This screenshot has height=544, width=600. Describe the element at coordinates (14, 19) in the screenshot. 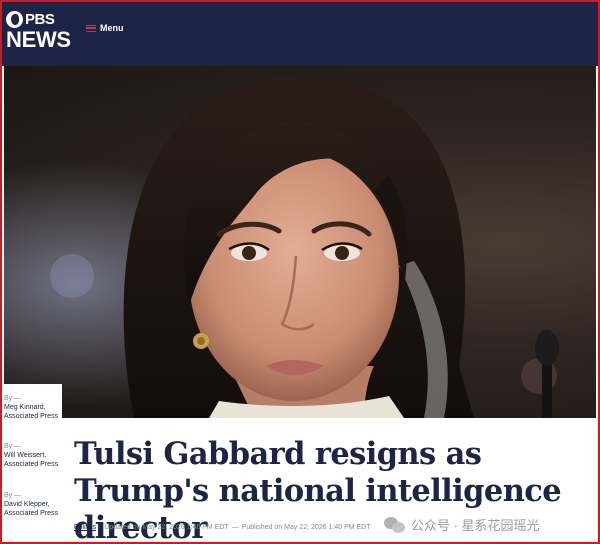

I see `pbs-head-icon` at that location.